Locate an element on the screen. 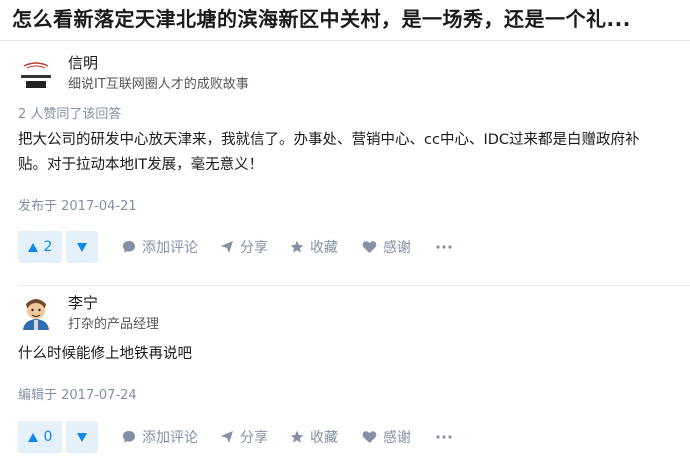 This screenshot has height=458, width=690. author-bio: 细说IT互联网圈人才的成败故事 is located at coordinates (158, 84).